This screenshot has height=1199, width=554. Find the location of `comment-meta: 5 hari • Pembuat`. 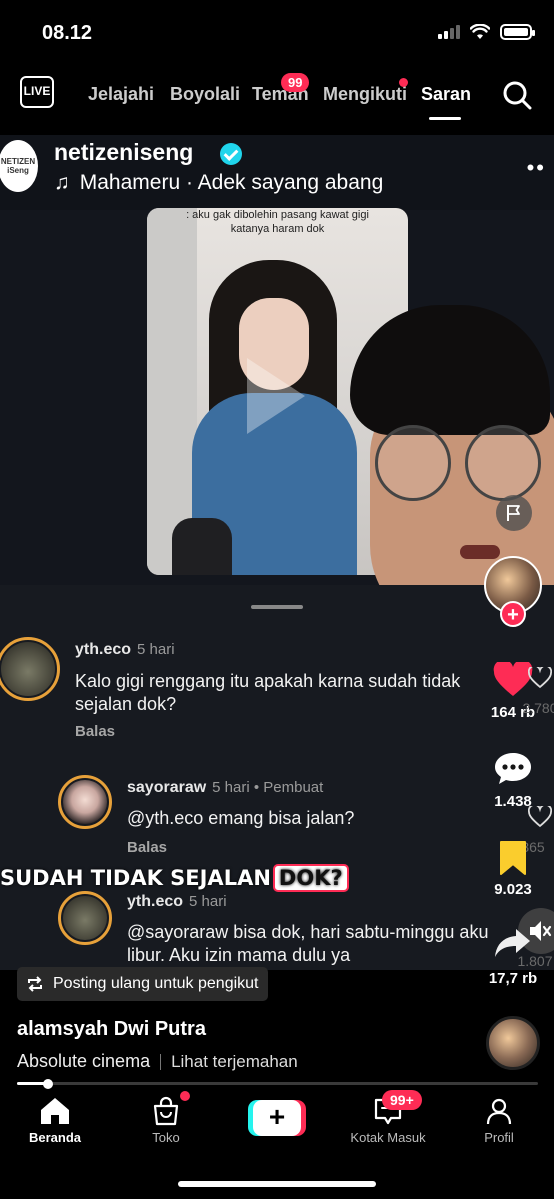

comment-meta: 5 hari • Pembuat is located at coordinates (268, 787).